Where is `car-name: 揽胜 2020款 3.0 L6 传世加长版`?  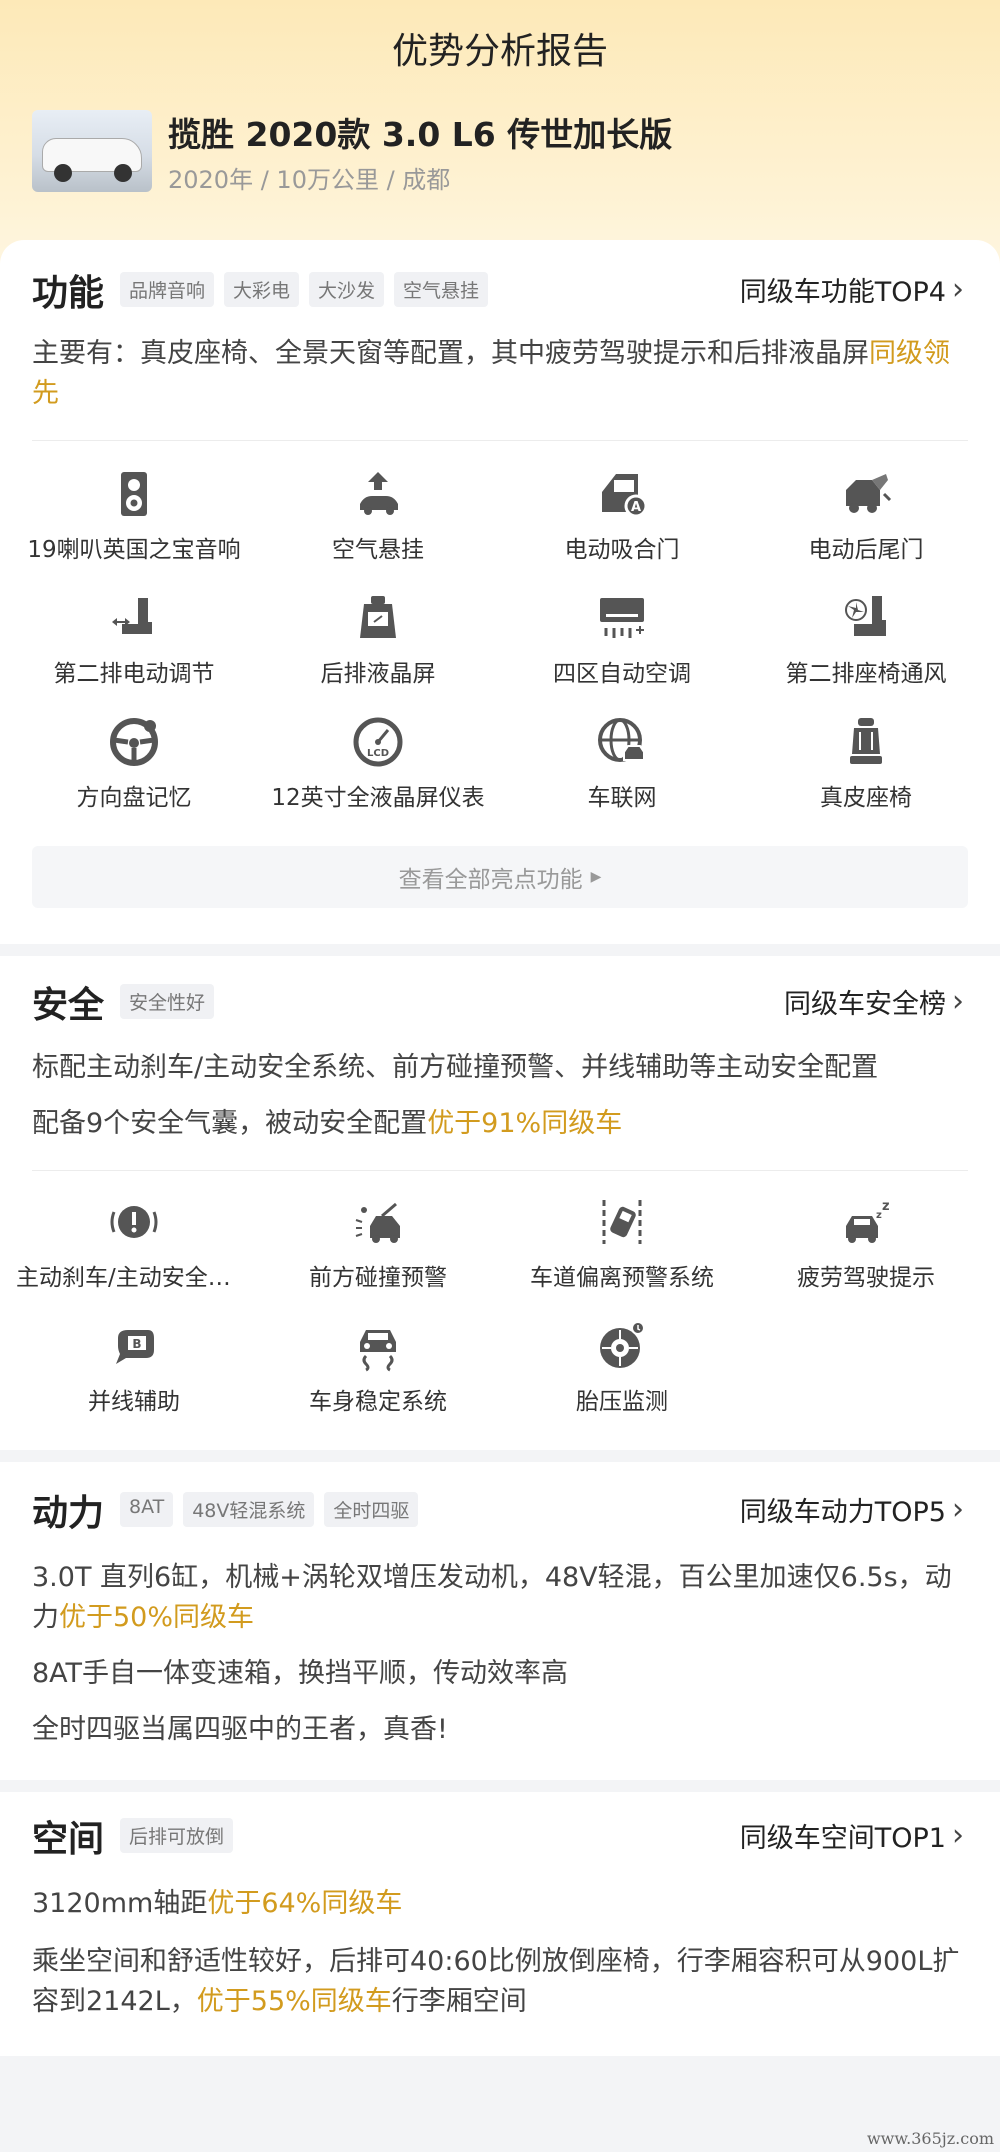
car-name: 揽胜 2020款 3.0 L6 传世加长版 is located at coordinates (420, 134).